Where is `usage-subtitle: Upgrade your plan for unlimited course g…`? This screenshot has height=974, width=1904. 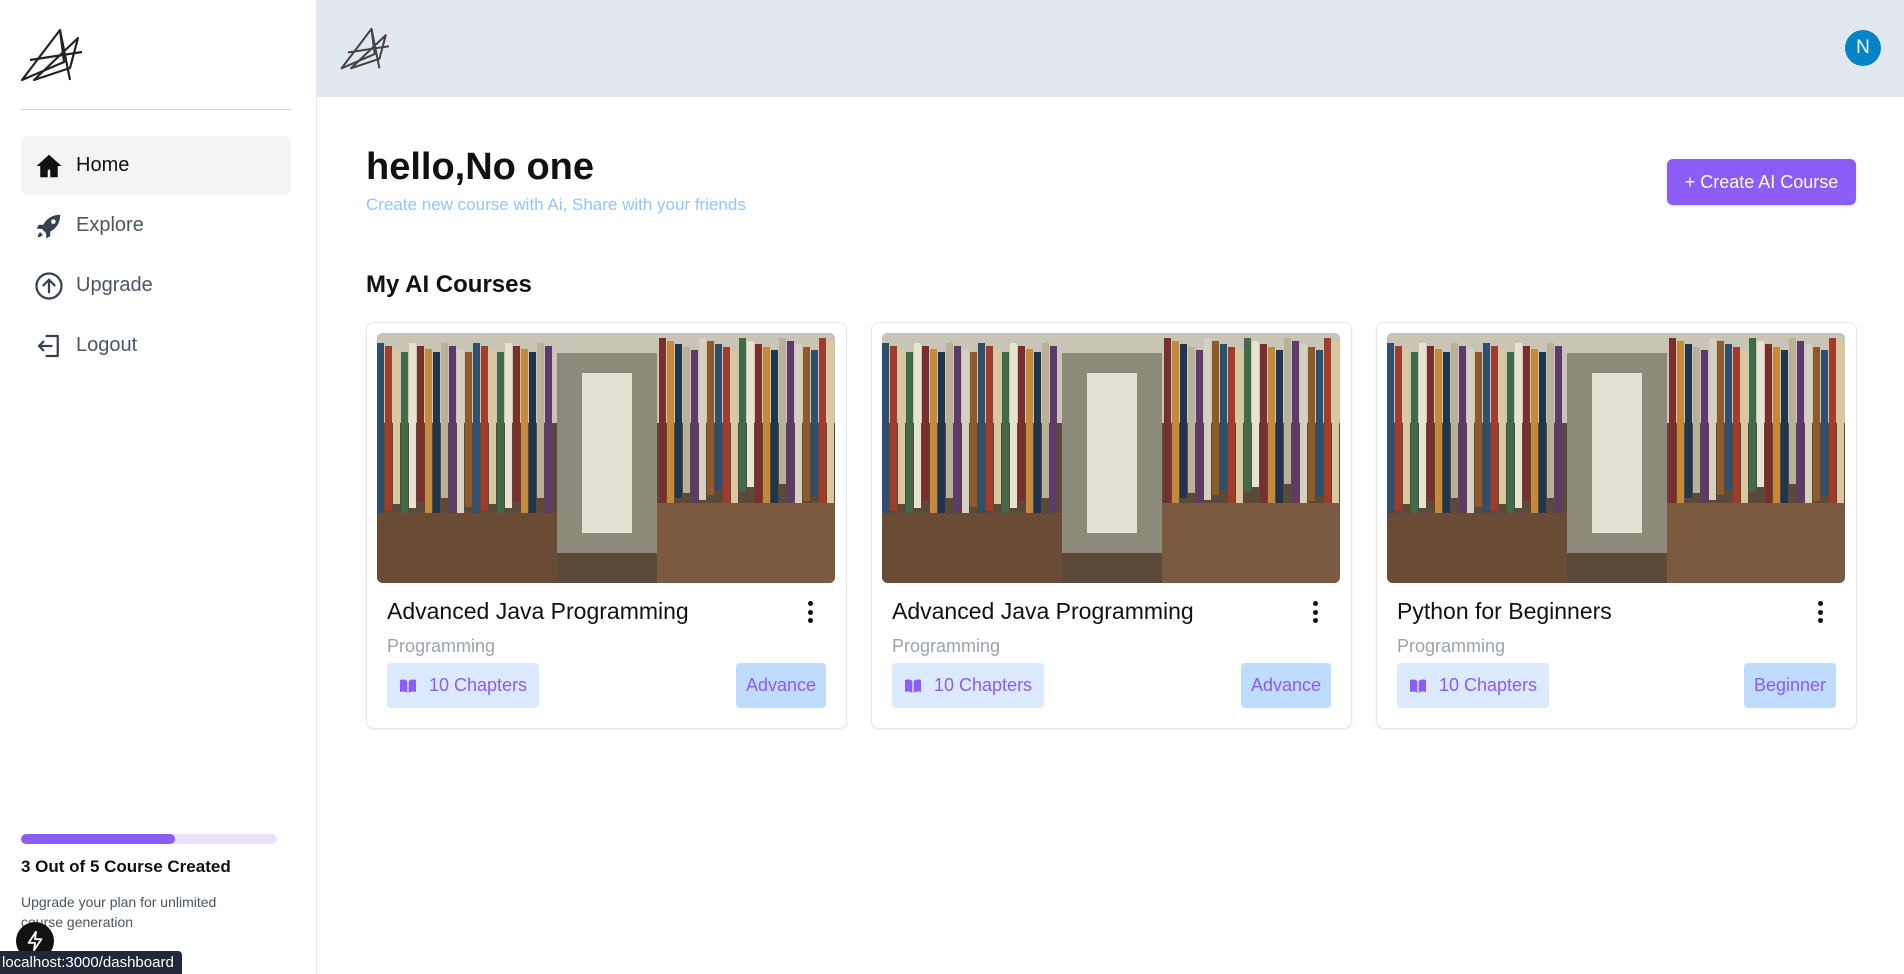
usage-subtitle: Upgrade your plan for unlimited course g… is located at coordinates (119, 912).